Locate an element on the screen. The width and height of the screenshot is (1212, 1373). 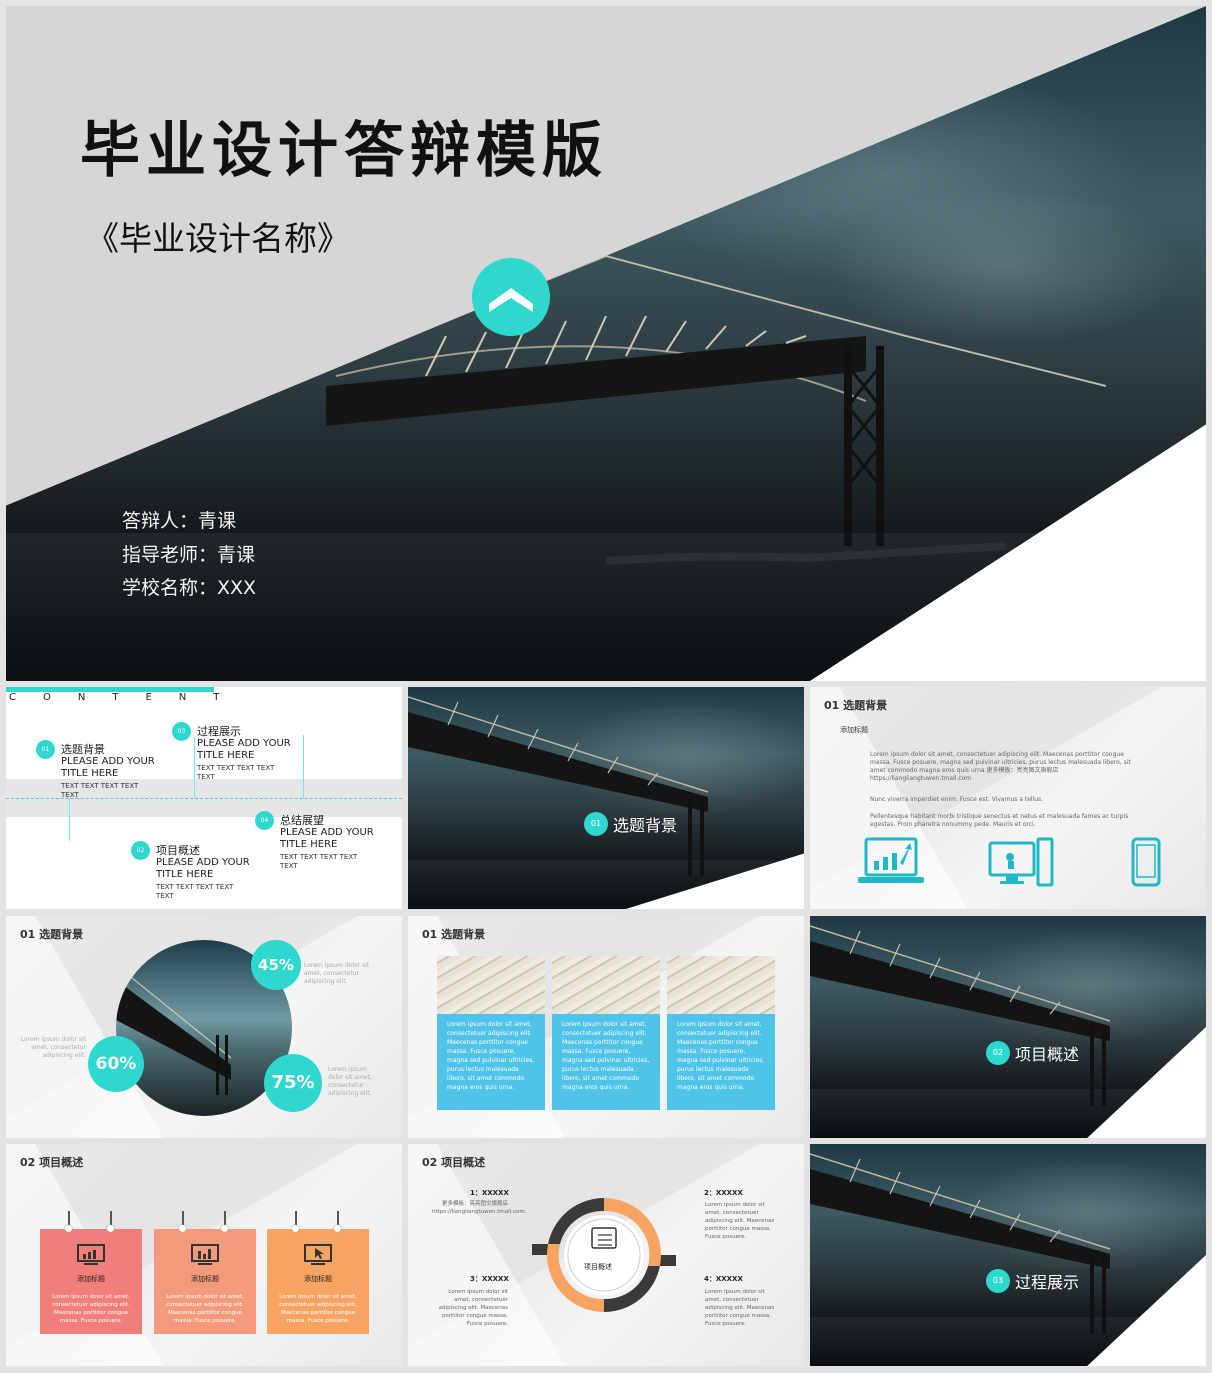
item-number: 02 is located at coordinates (140, 850).